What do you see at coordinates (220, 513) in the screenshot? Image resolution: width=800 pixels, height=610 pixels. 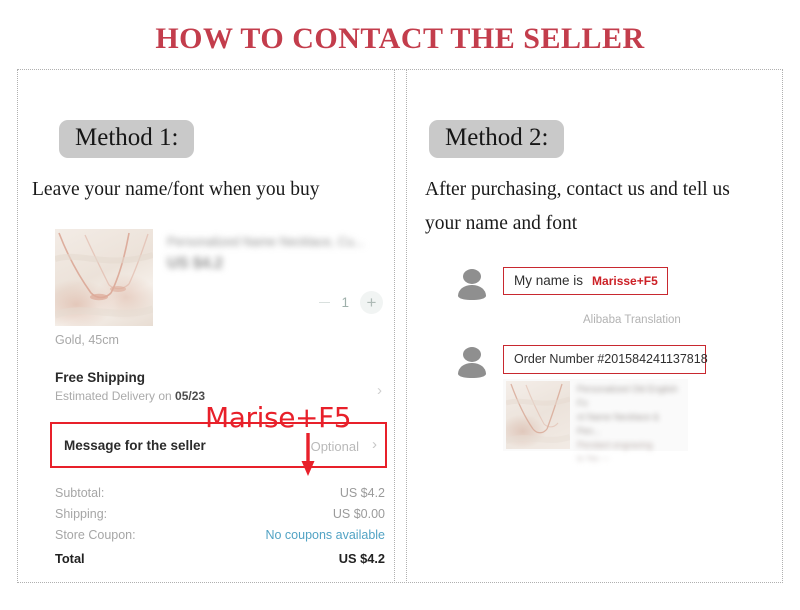 I see `table-row: Shipping: US $0.00` at bounding box center [220, 513].